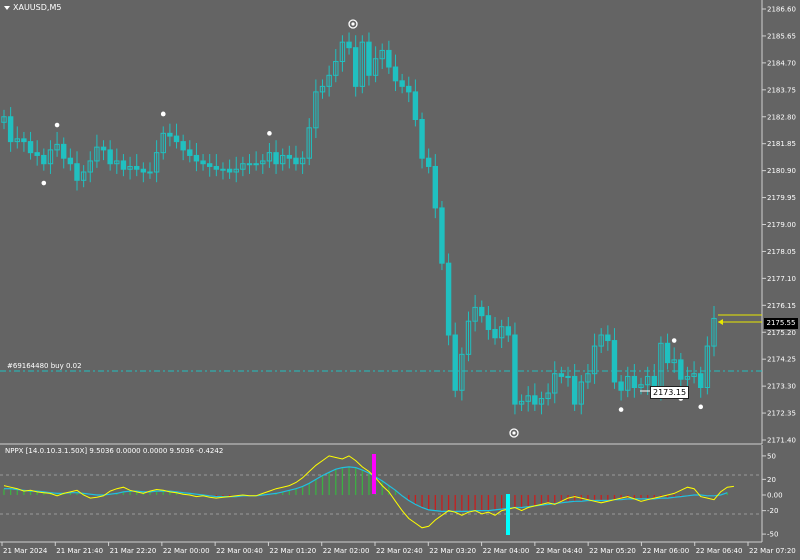 Image resolution: width=800 pixels, height=560 pixels. I want to click on price-tick-label: 2179.95, so click(781, 198).